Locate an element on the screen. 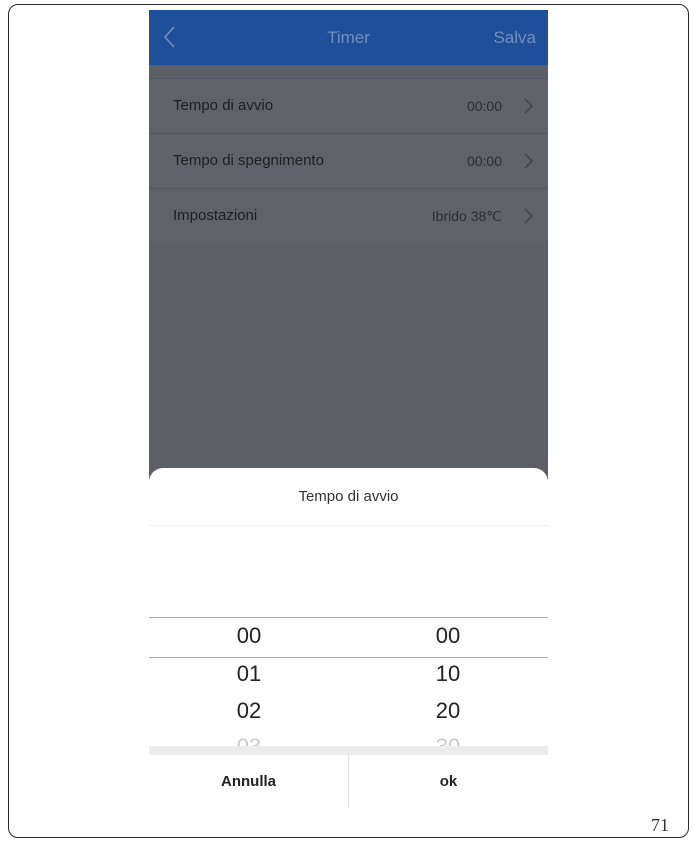  selection-line-bottom is located at coordinates (348, 657).